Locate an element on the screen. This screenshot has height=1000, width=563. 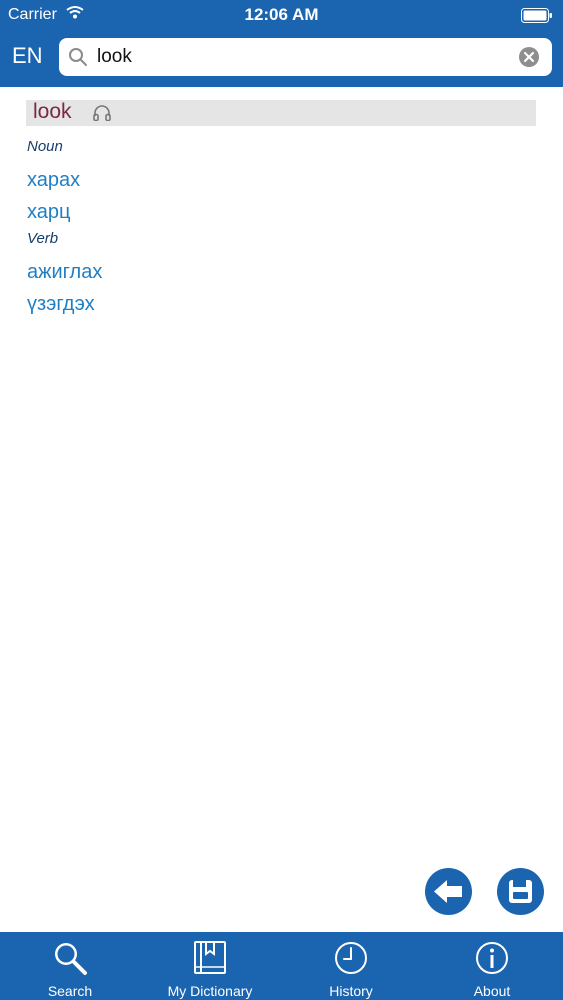
search-bar is located at coordinates (305, 57).